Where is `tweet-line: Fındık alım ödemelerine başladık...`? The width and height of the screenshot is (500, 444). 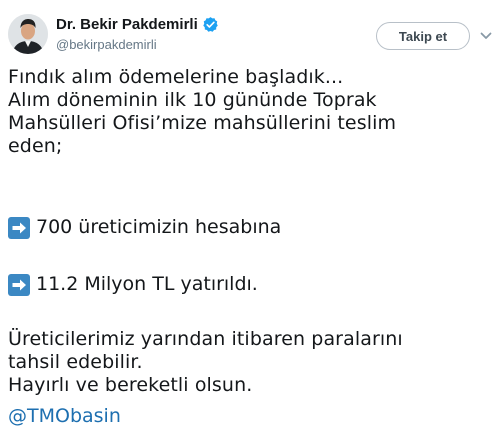
tweet-line: Fındık alım ödemelerine başladık... is located at coordinates (176, 77).